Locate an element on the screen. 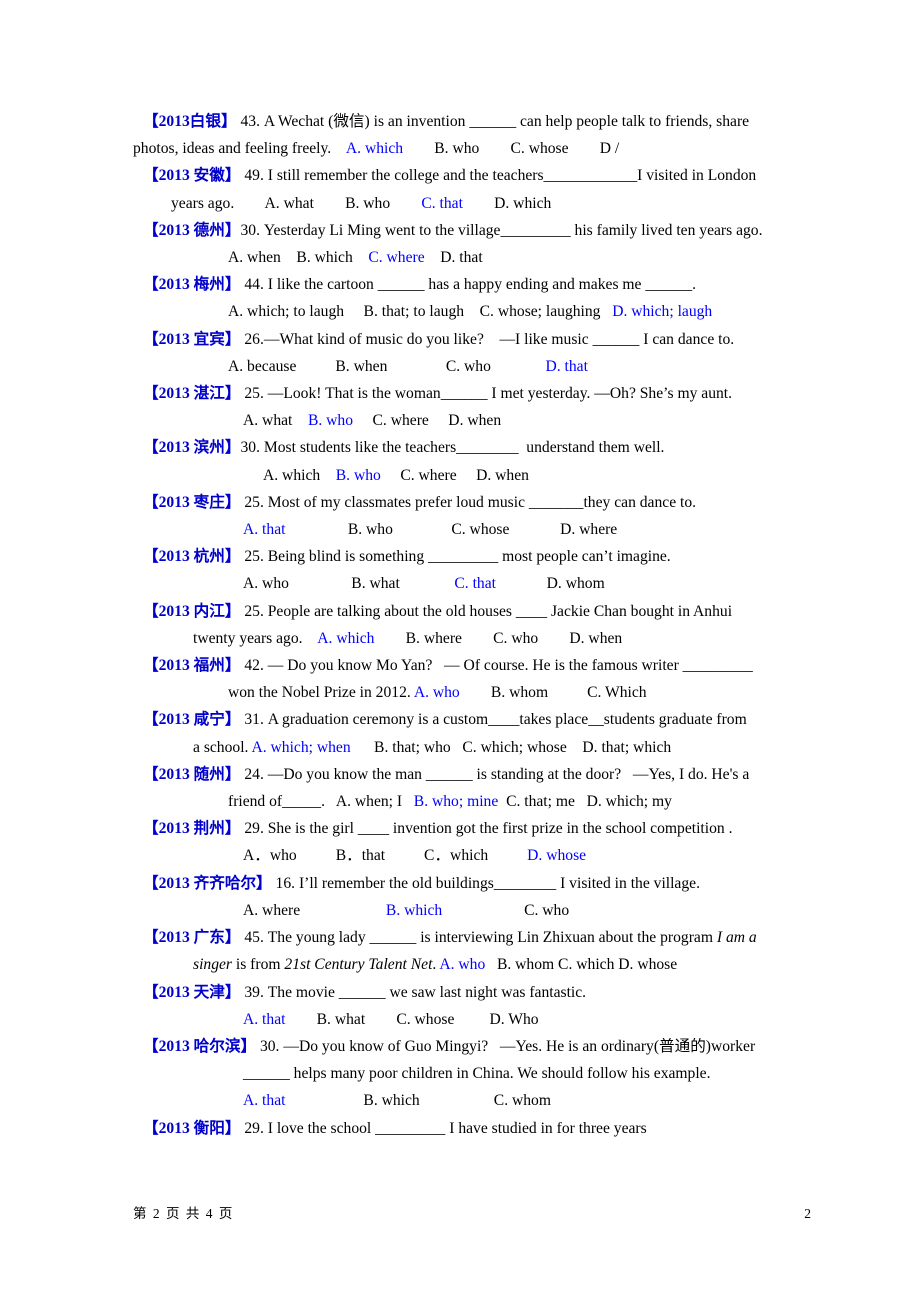  question-line-continuation: A. who B. what C. that D. whom is located at coordinates (463, 583).